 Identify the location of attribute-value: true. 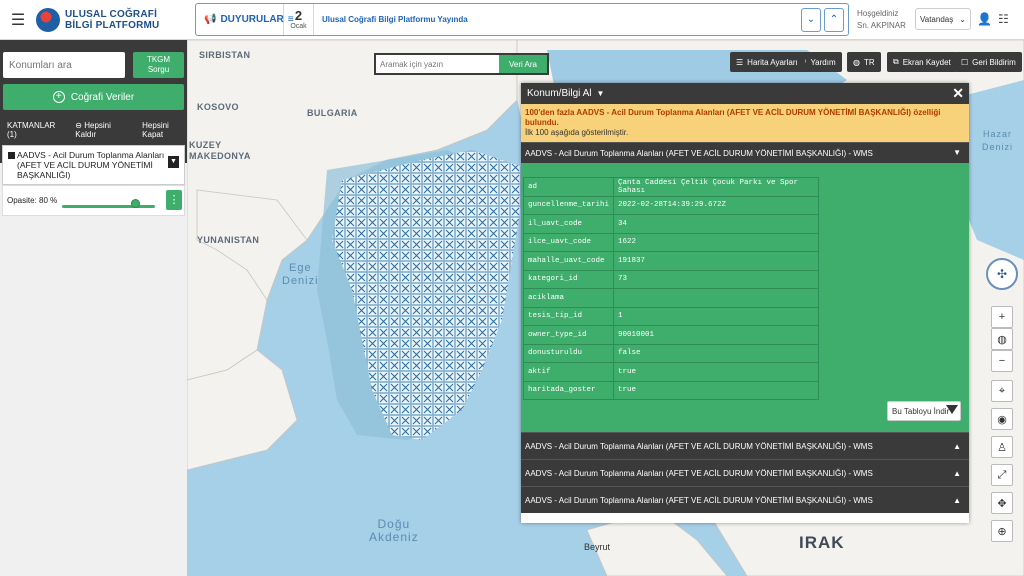
(716, 390).